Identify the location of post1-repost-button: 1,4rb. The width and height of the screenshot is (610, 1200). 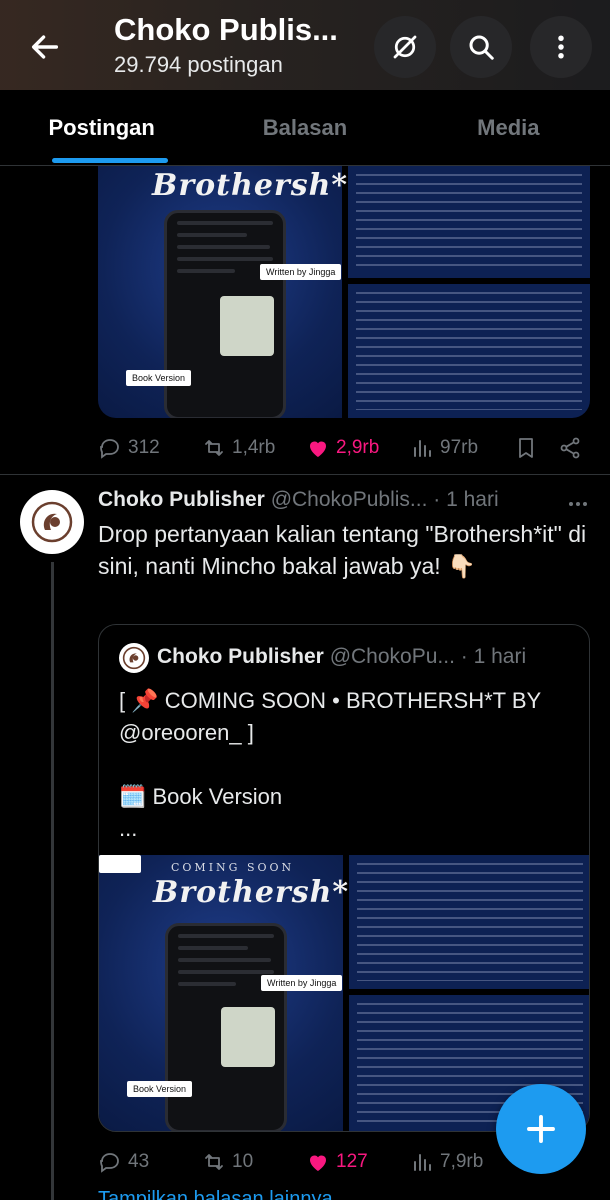
(254, 448).